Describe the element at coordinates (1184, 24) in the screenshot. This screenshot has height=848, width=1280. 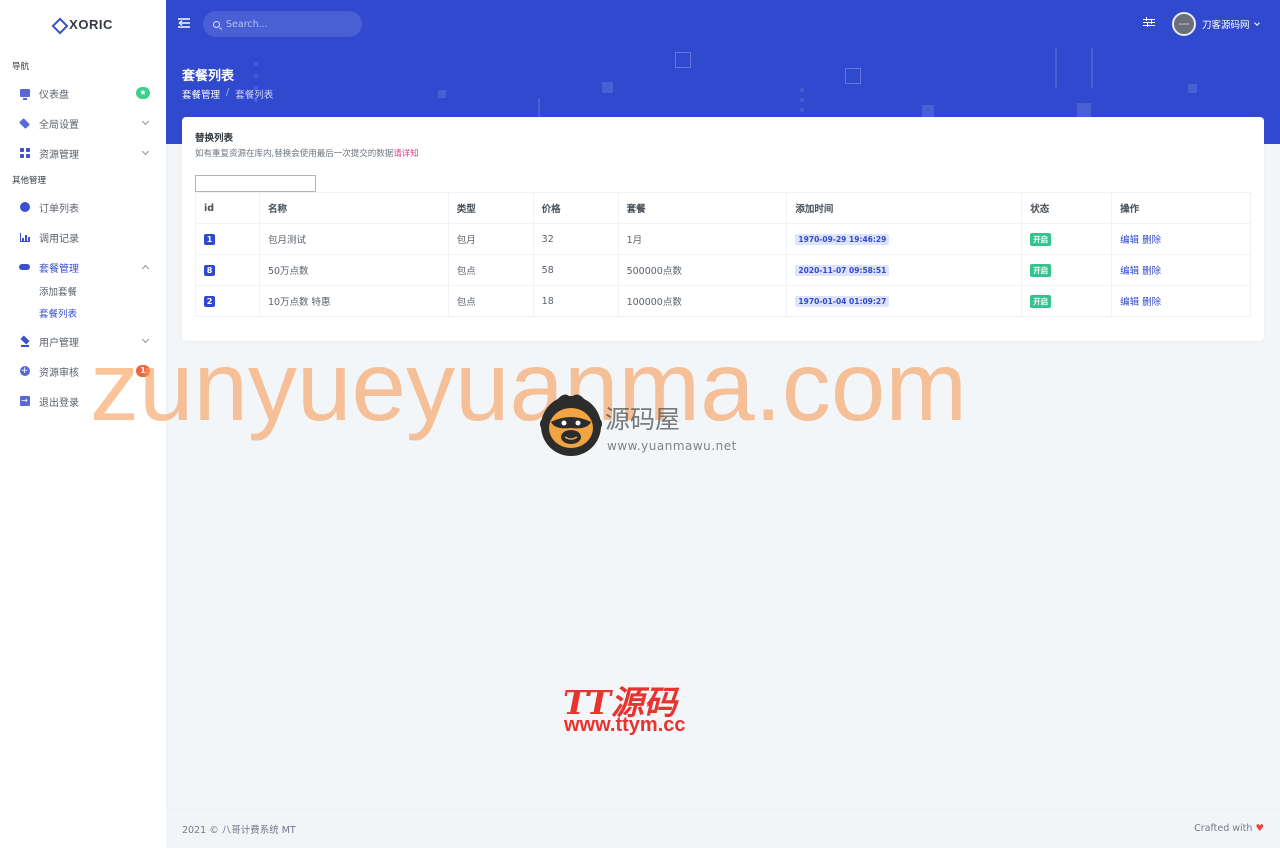
I see `avatar: DAOKE` at that location.